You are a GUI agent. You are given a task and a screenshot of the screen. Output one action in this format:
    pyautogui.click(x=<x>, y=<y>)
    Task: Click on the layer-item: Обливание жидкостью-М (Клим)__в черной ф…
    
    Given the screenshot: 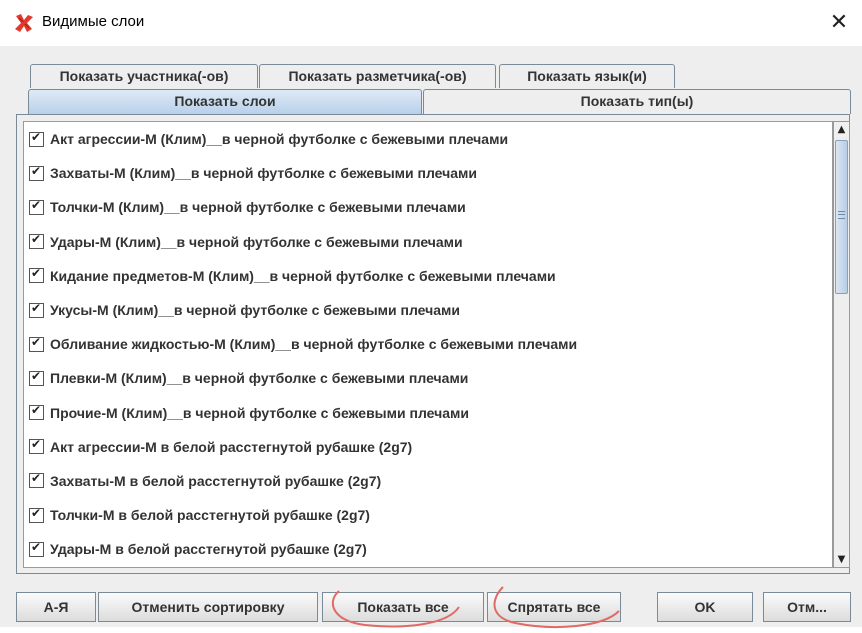 What is the action you would take?
    pyautogui.click(x=428, y=344)
    